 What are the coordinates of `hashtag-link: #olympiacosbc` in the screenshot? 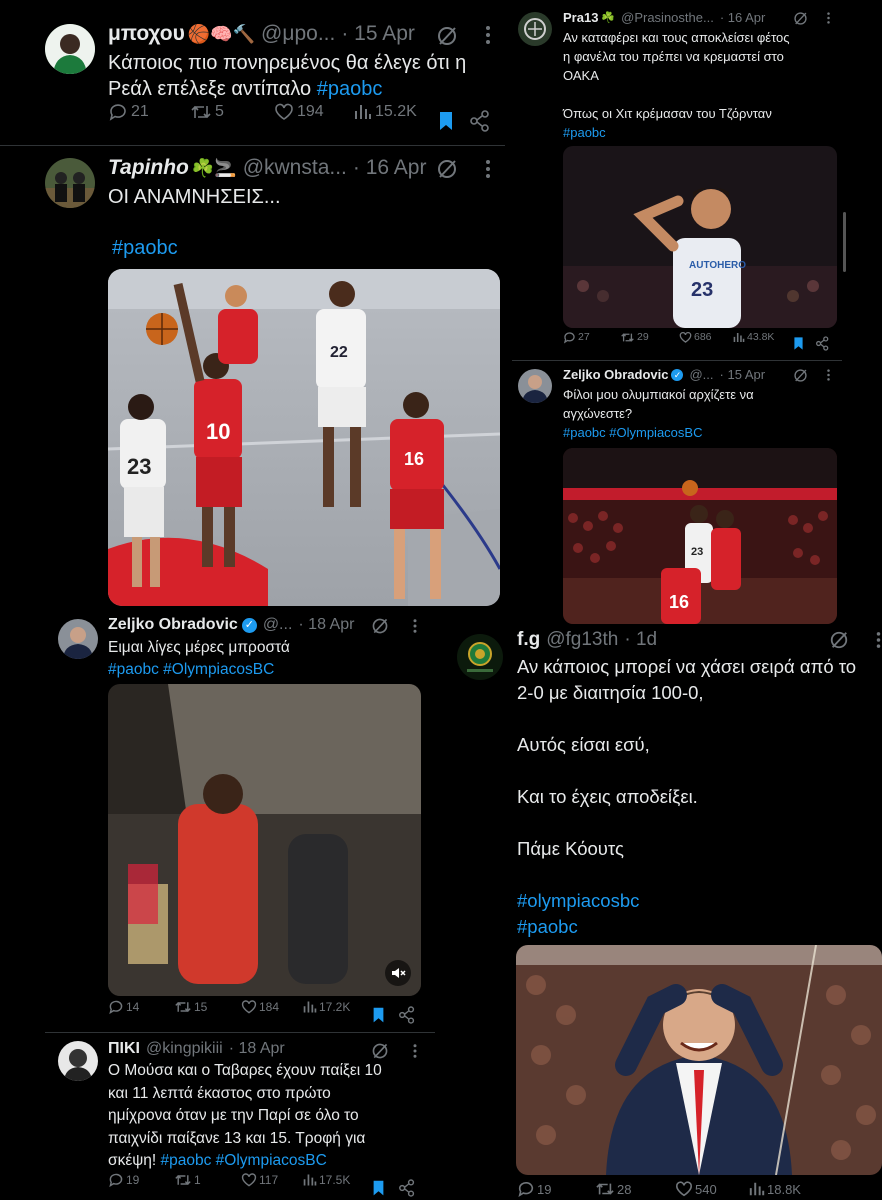 It's located at (686, 901).